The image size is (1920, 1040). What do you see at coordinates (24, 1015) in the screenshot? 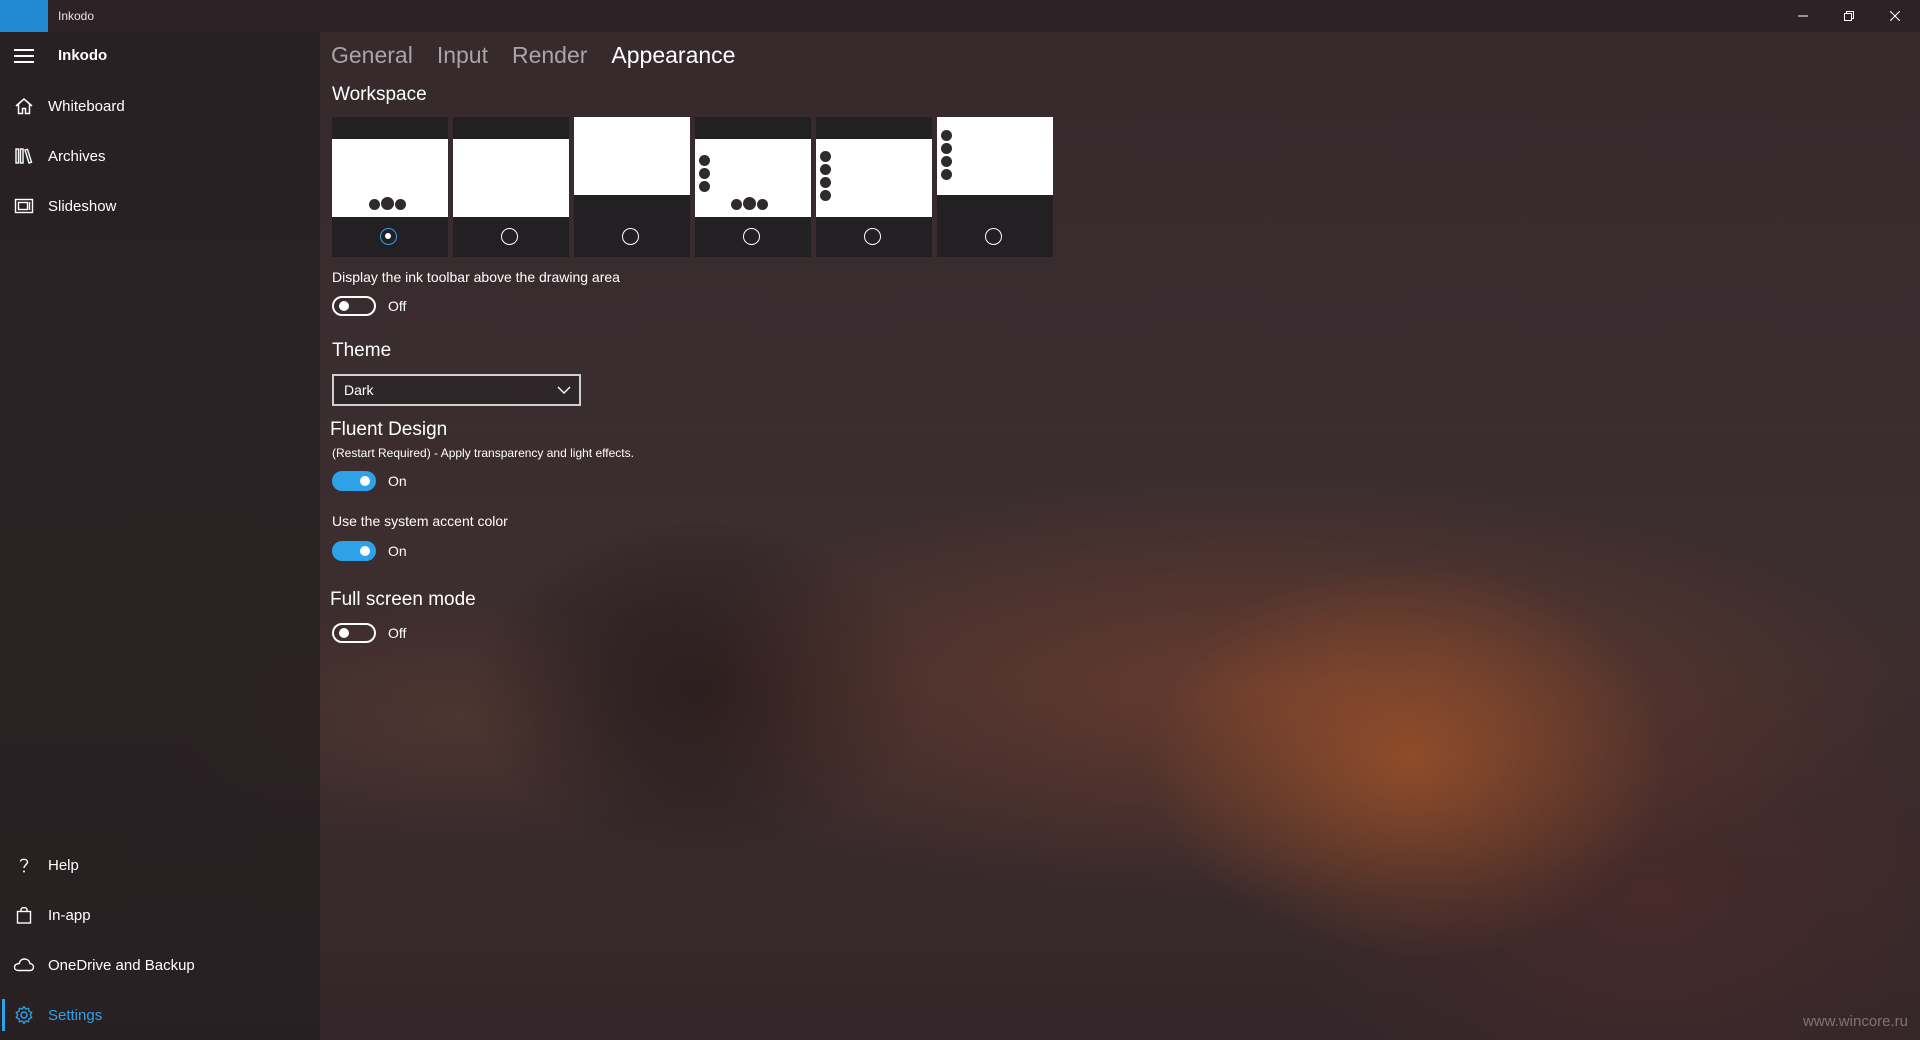
I see `gear-icon` at bounding box center [24, 1015].